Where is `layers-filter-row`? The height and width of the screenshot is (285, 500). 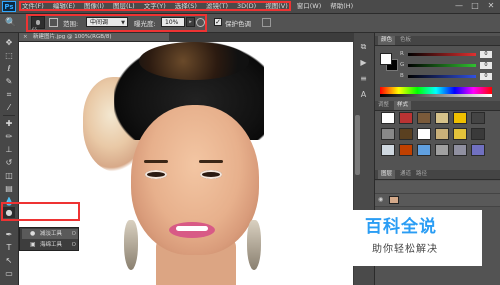
layers-filter-row is located at coordinates (437, 187).